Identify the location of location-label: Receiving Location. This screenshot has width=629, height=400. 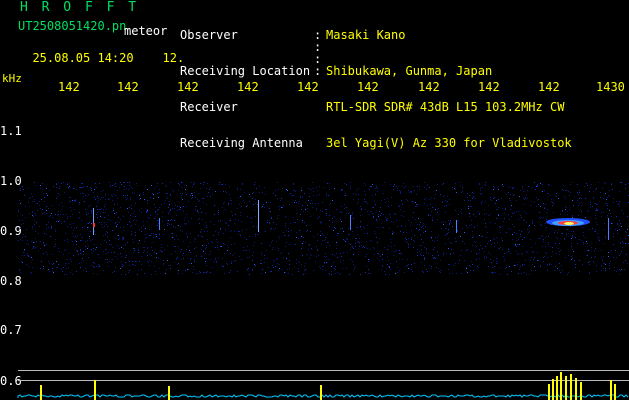
(245, 71).